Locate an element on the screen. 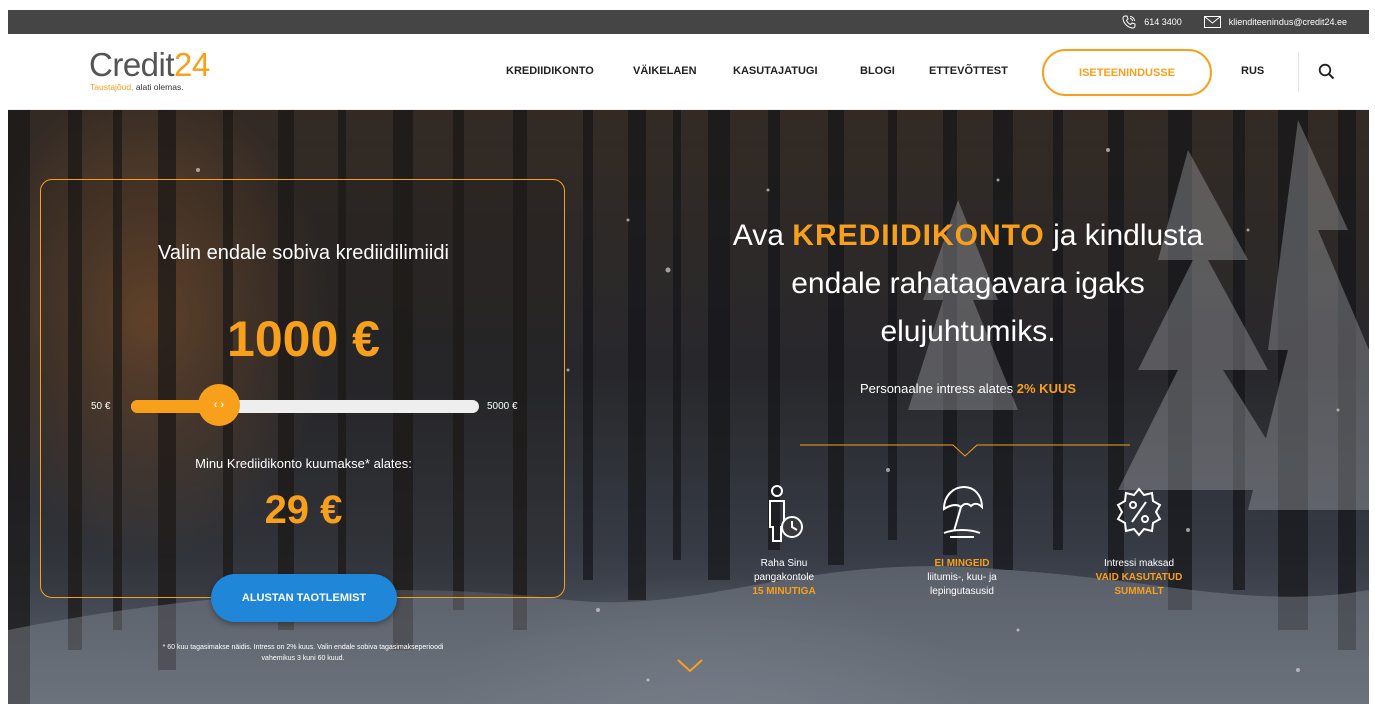  logo: Credit24 Taustajõud, alati olemas. is located at coordinates (149, 70).